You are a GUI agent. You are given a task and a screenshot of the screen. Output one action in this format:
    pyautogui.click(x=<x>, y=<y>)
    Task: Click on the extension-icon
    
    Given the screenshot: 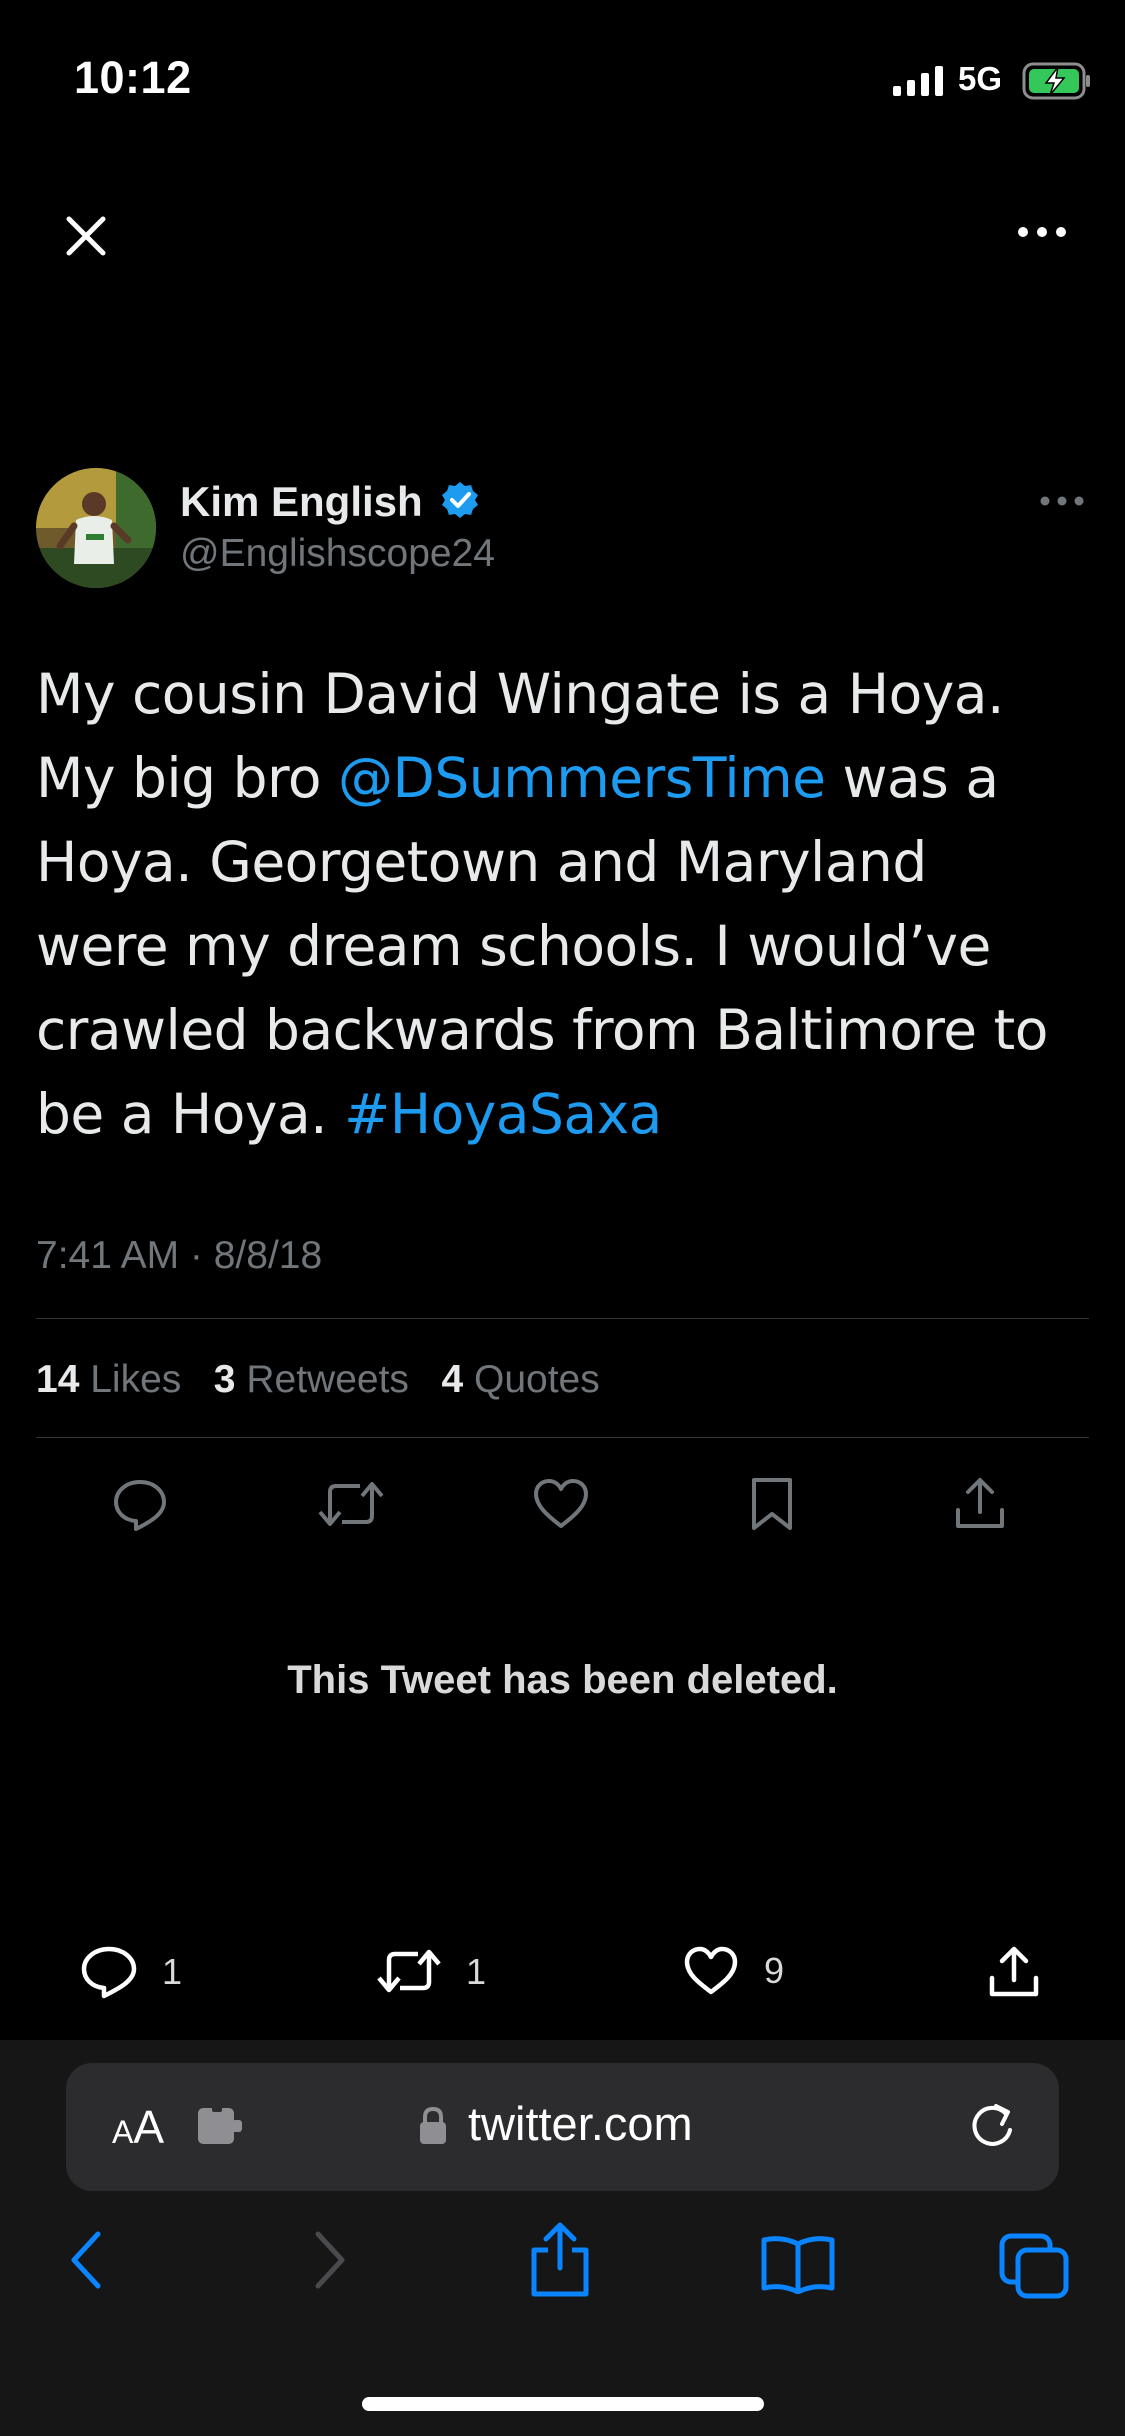 What is the action you would take?
    pyautogui.click(x=221, y=2126)
    